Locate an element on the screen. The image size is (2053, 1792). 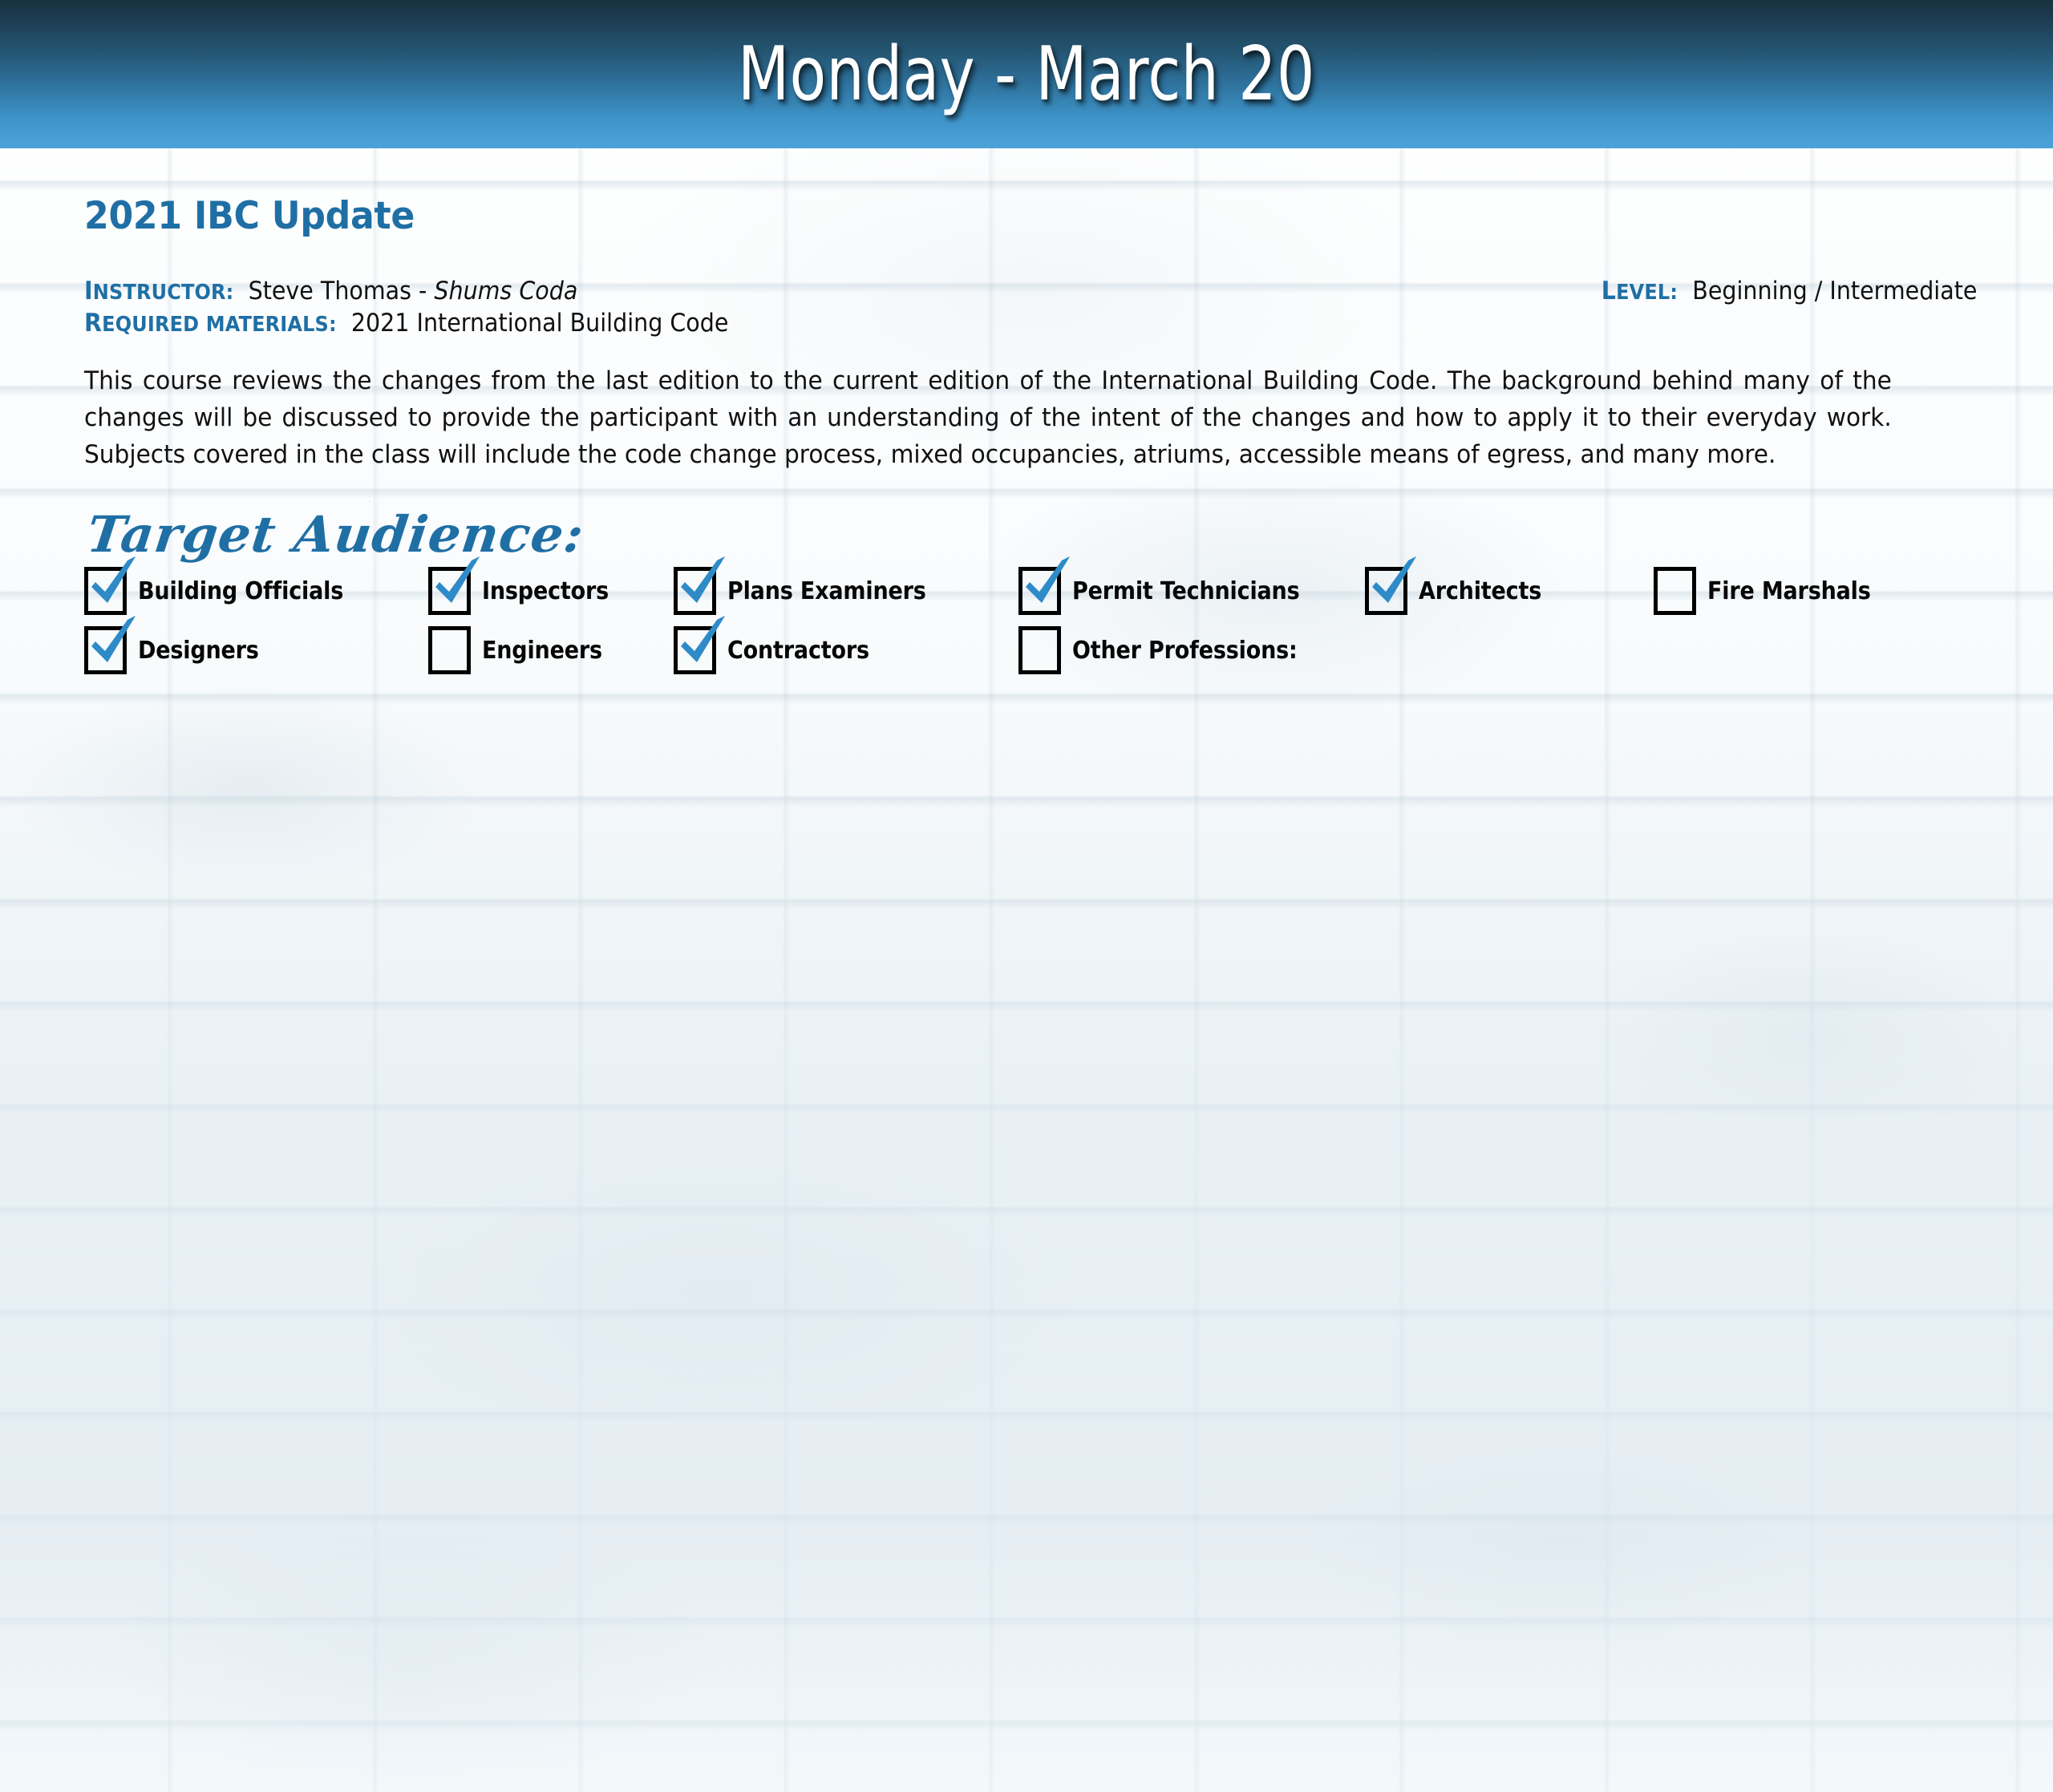
audience-option-label: Architects is located at coordinates (1480, 590).